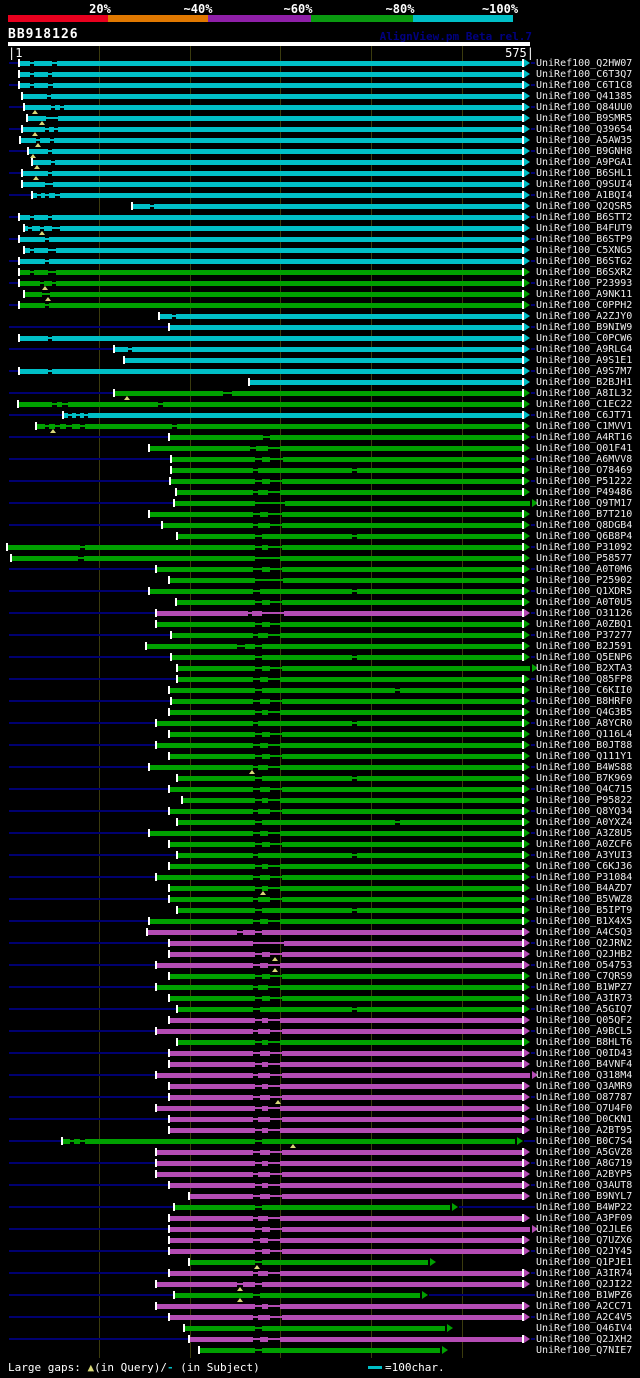 Image resolution: width=640 pixels, height=1378 pixels. I want to click on hit-label: UniRef100_B1WPZ7, so click(587, 988).